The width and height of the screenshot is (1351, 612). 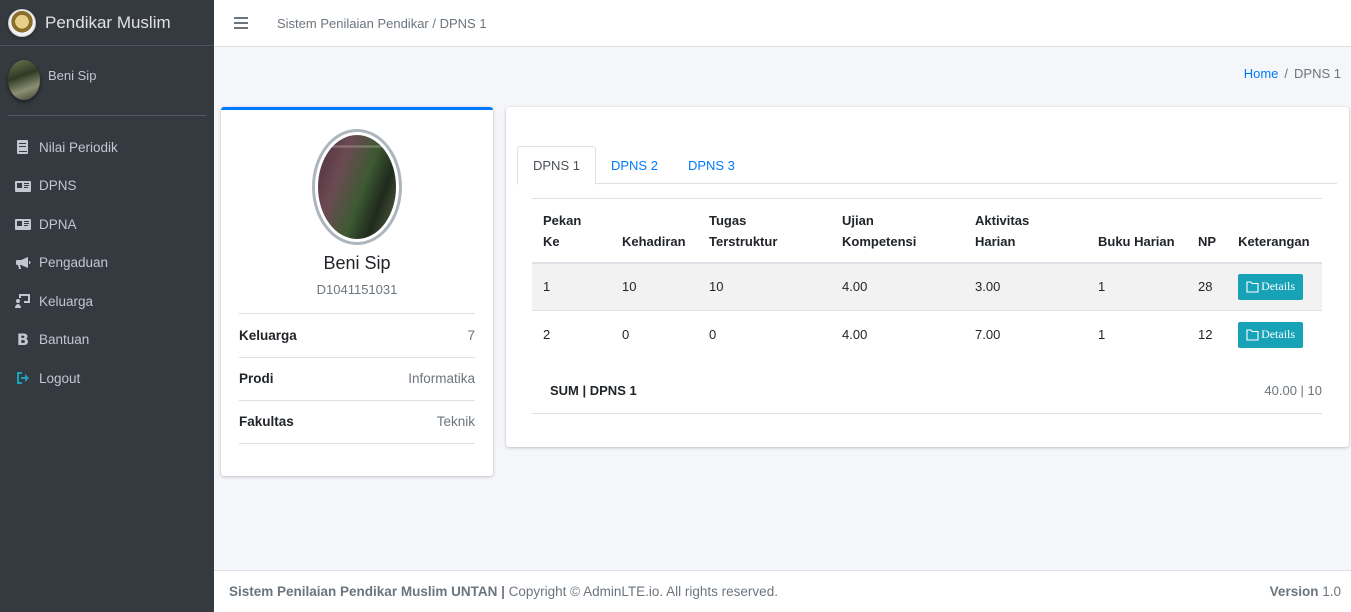 I want to click on sign-out-icon, so click(x=23, y=378).